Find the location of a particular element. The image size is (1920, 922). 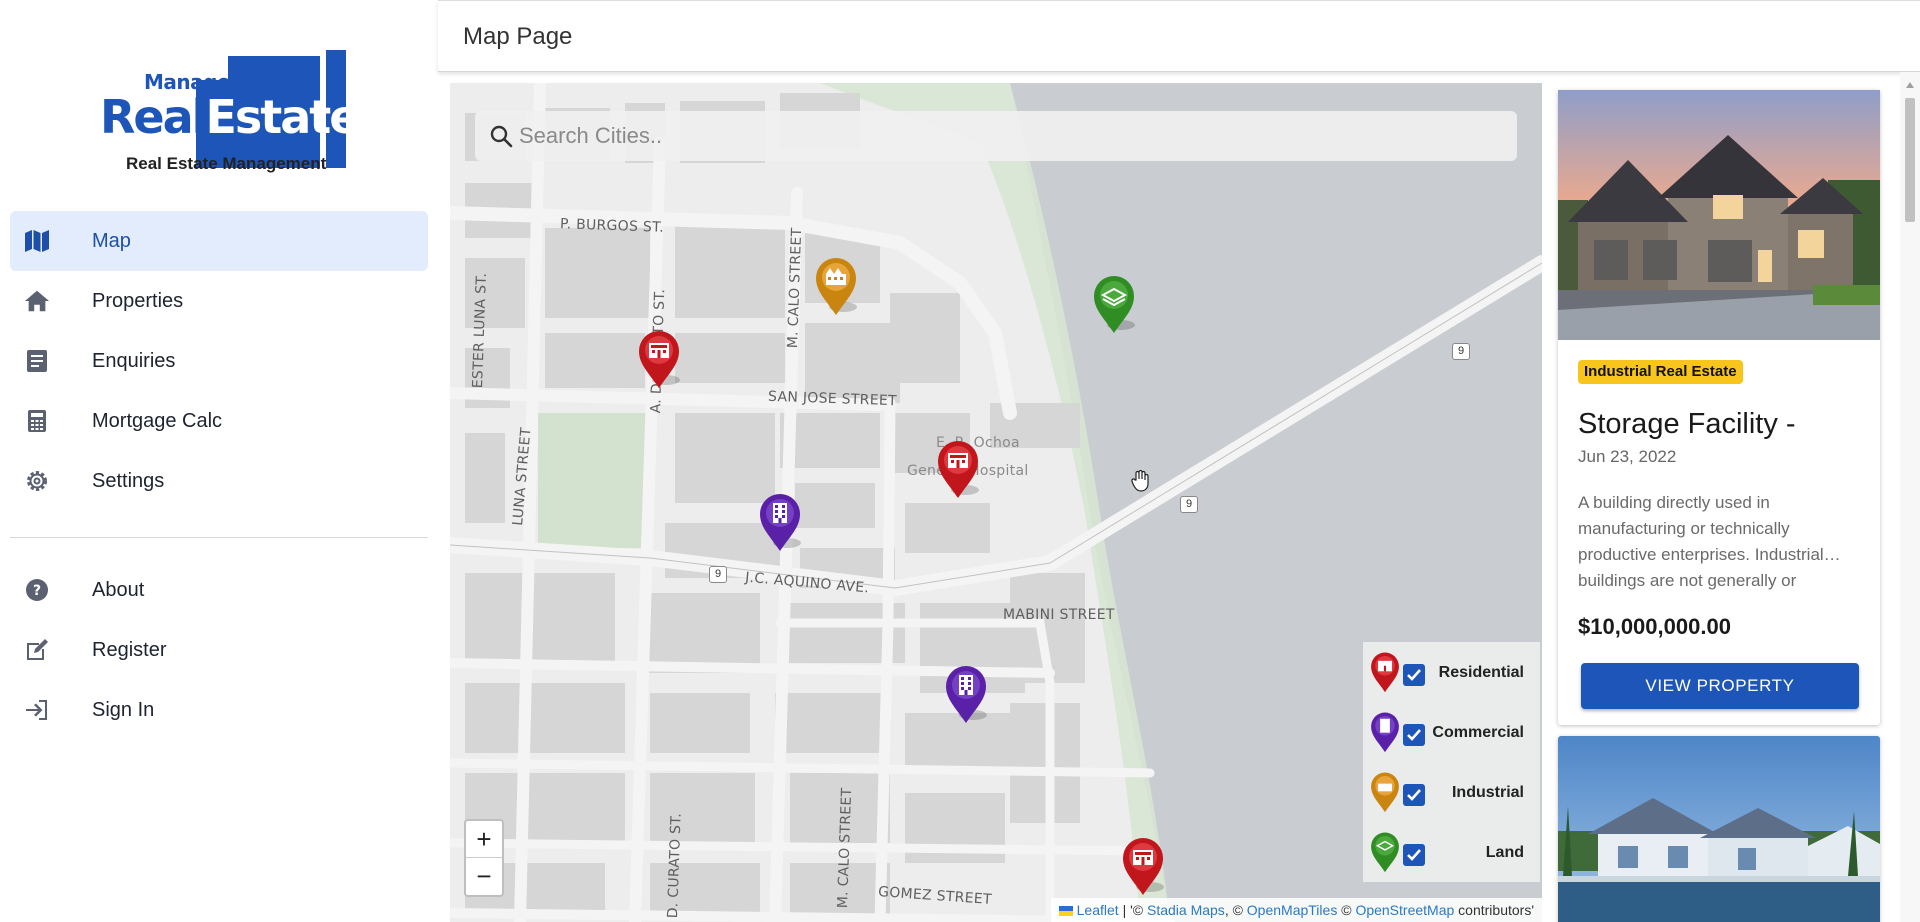

city-search-bar is located at coordinates (996, 136).